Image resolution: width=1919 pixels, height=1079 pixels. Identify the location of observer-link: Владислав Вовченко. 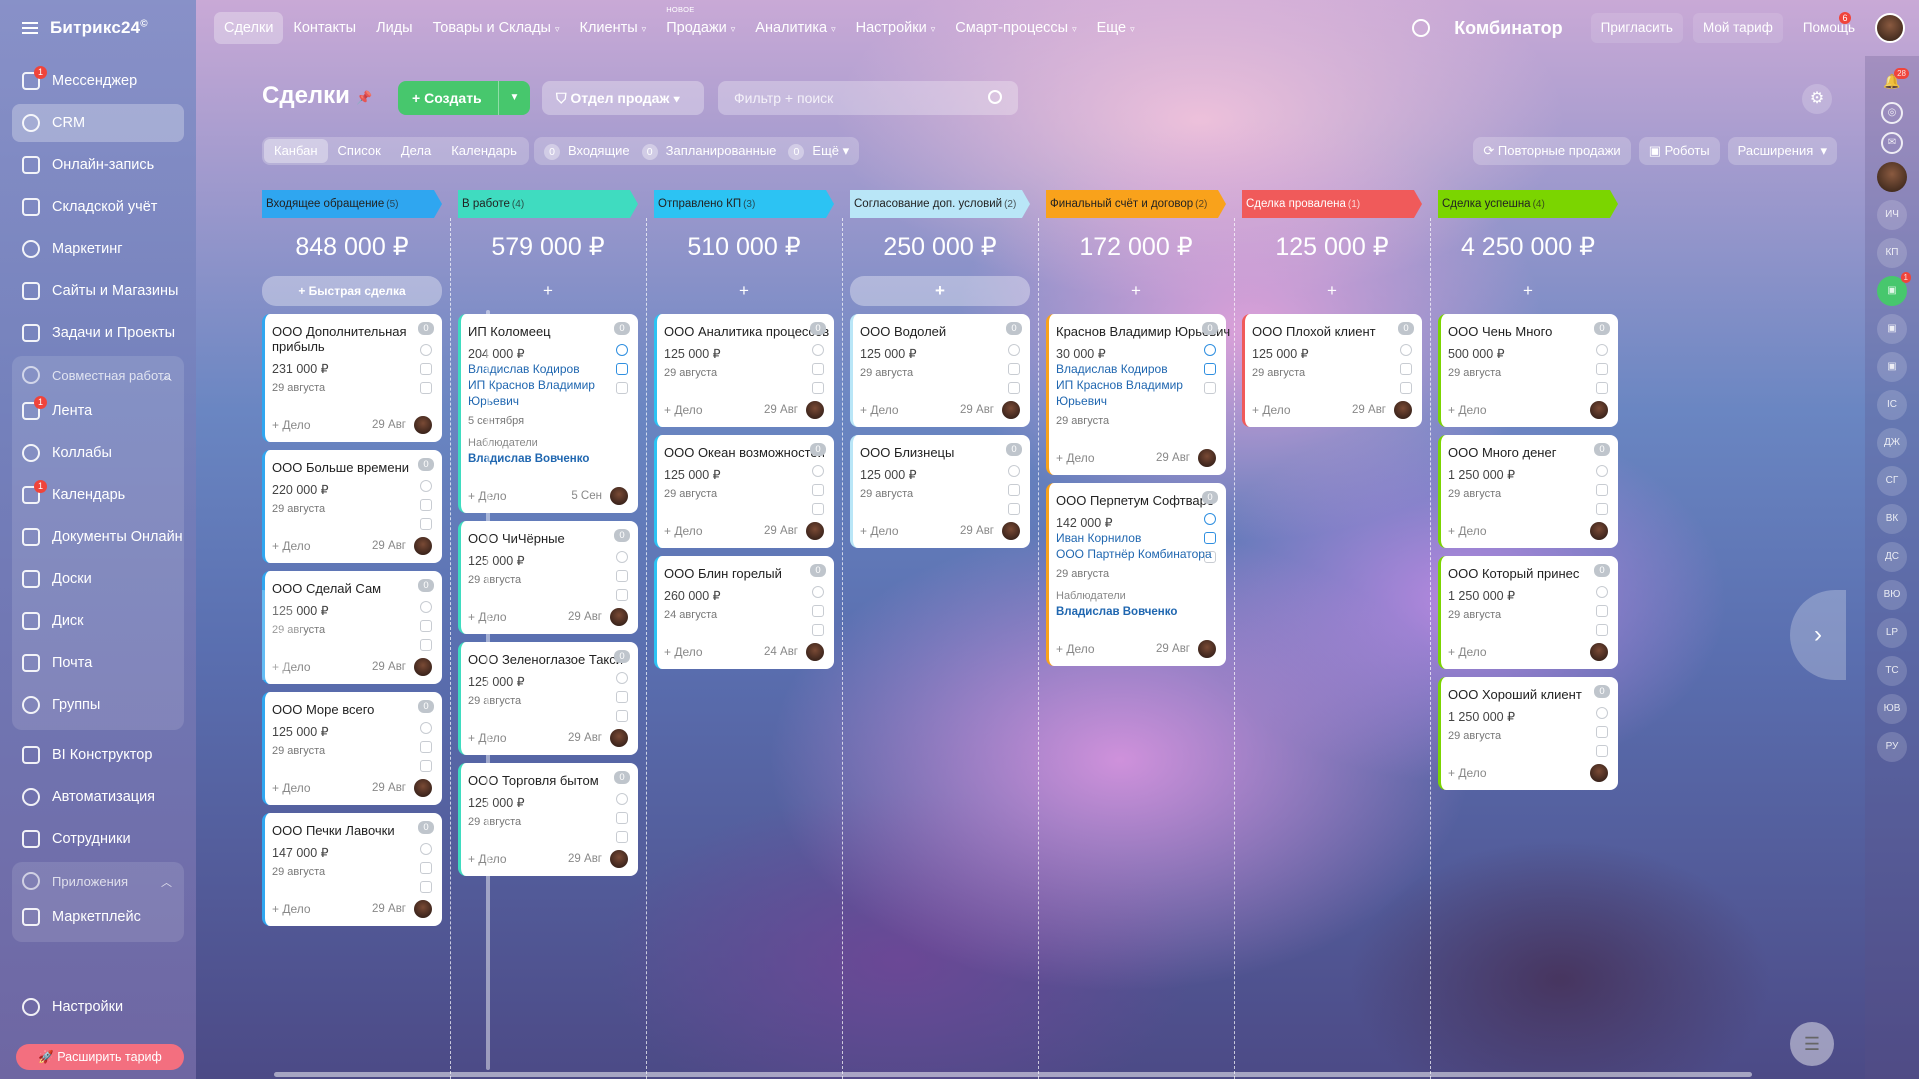
(548, 459).